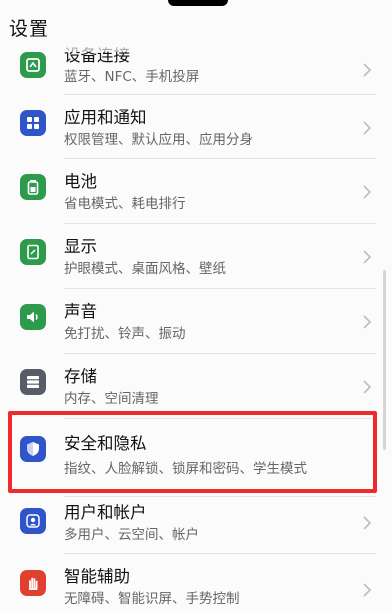  I want to click on camera-notch, so click(198, 3).